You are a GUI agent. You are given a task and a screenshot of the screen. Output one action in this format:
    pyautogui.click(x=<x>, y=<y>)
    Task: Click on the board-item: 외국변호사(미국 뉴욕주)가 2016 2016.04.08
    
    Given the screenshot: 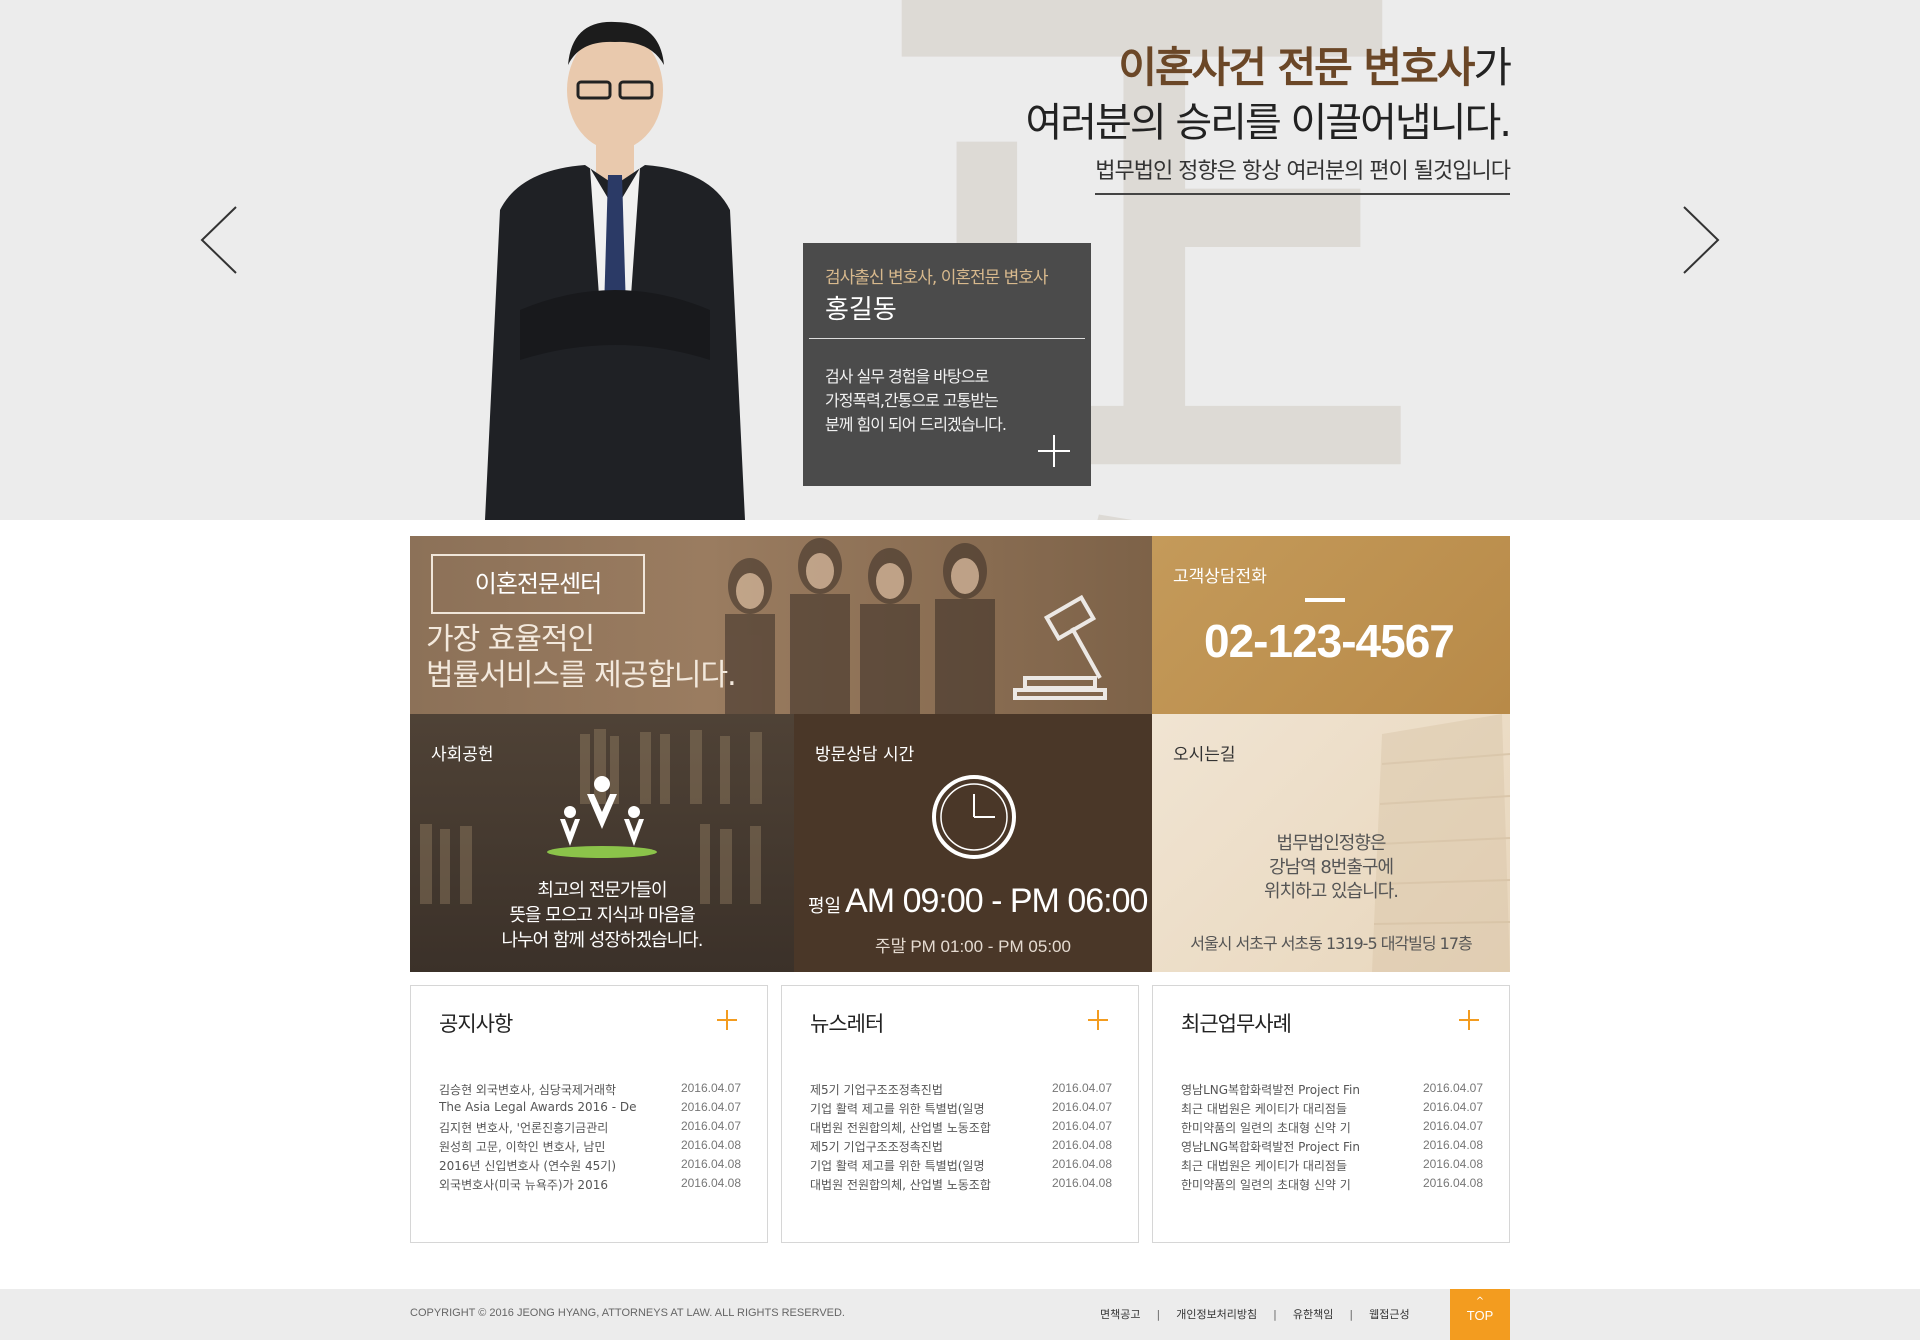 What is the action you would take?
    pyautogui.click(x=590, y=1185)
    